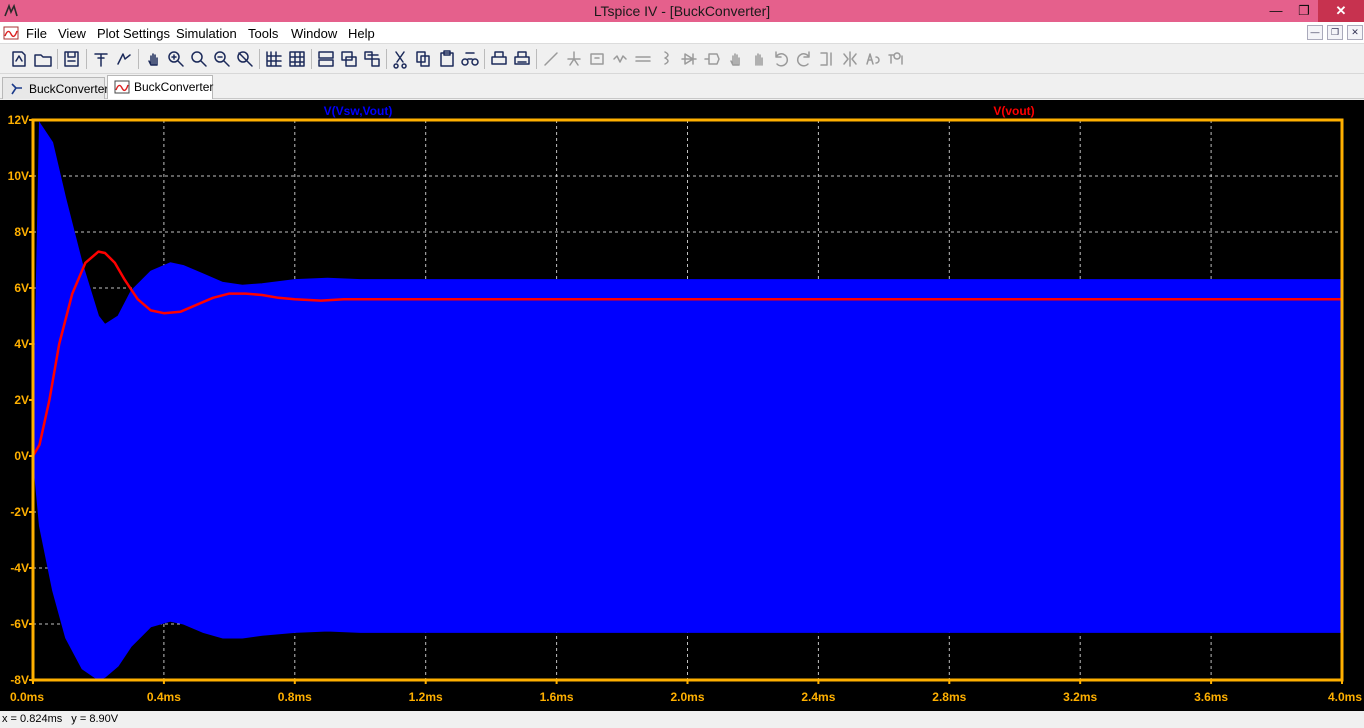 The width and height of the screenshot is (1364, 728). Describe the element at coordinates (18, 120) in the screenshot. I see `y-tick-label: 12V` at that location.